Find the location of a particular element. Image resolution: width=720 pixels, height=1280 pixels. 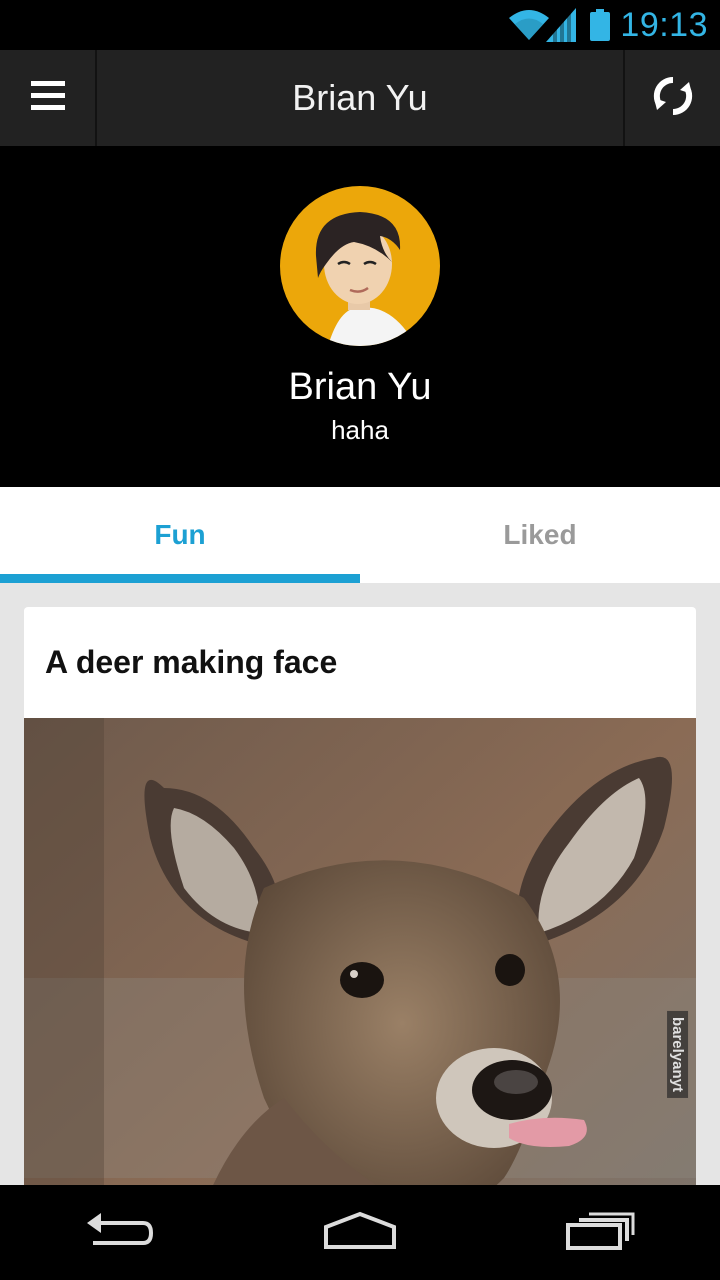

action-bar-title: Brian Yu is located at coordinates (360, 97).